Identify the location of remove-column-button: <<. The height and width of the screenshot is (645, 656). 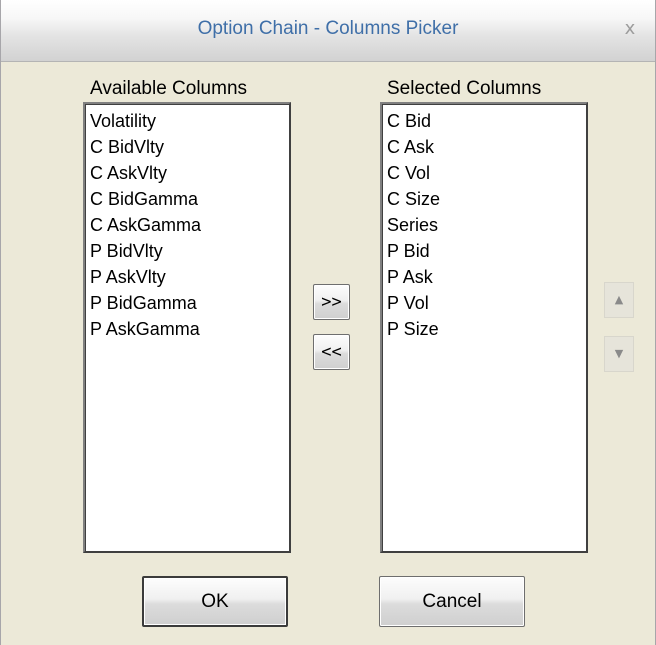
(331, 352).